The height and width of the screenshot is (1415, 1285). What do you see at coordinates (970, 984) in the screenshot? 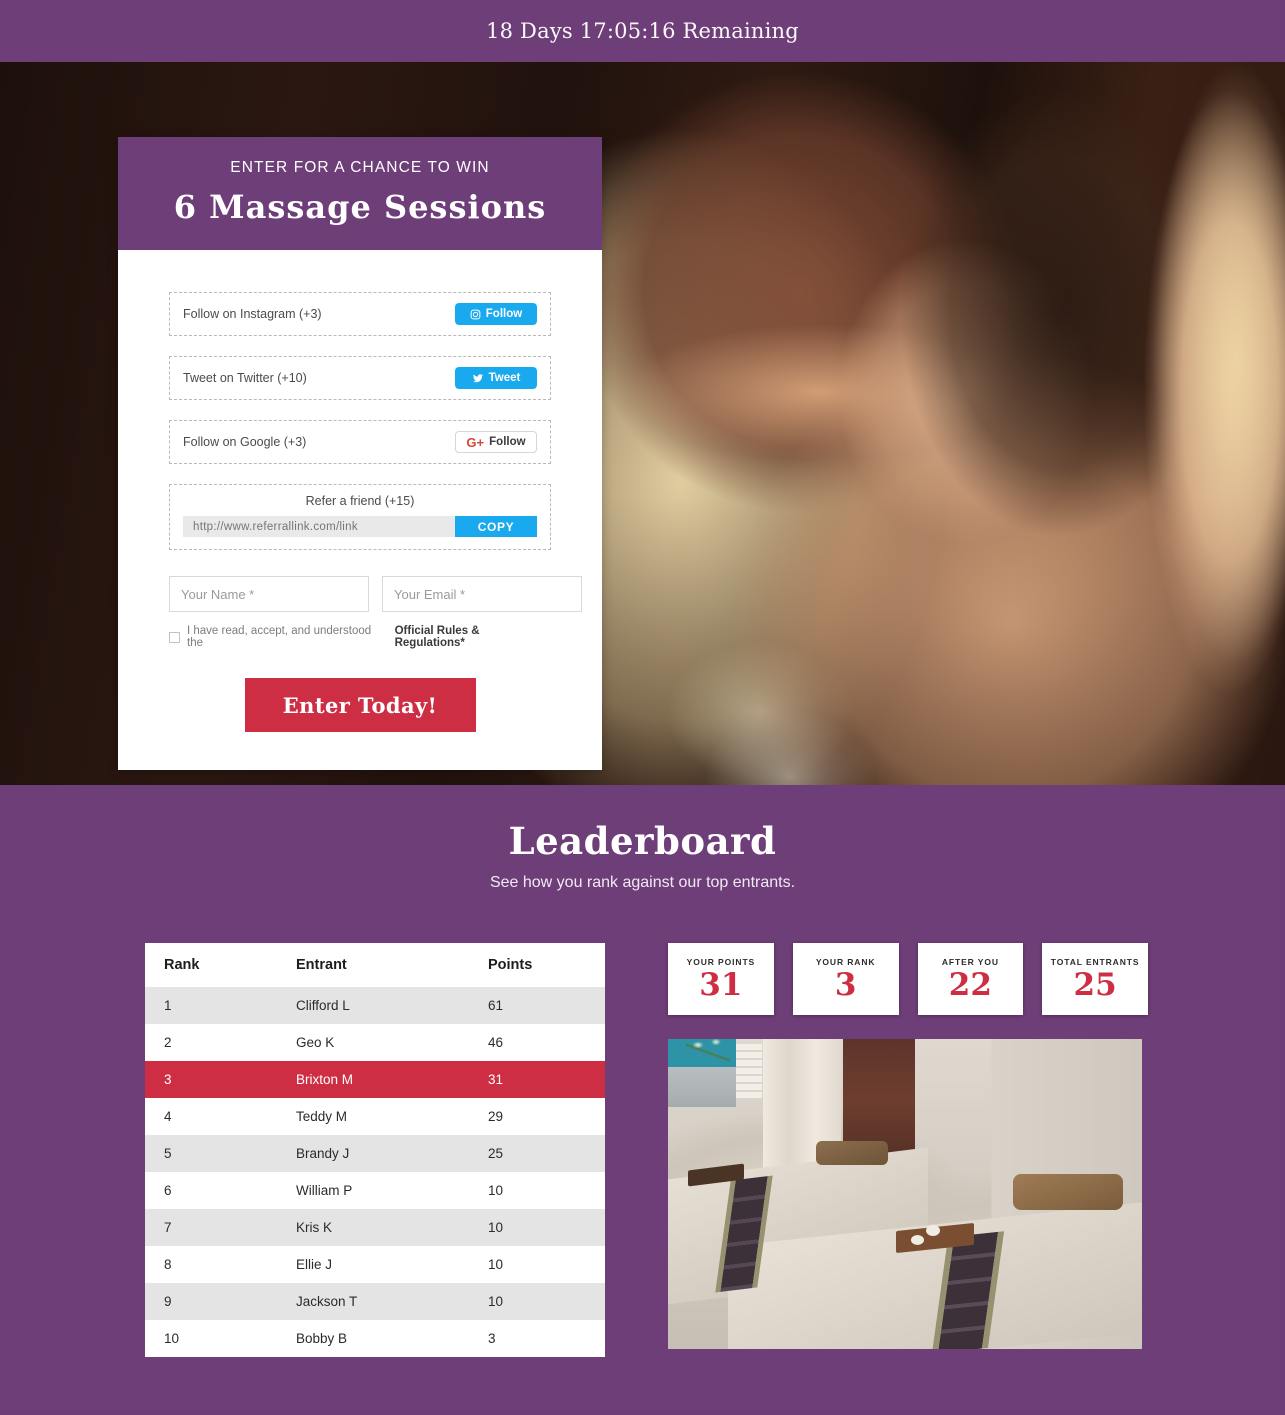
I see `stat-card-value: 22` at bounding box center [970, 984].